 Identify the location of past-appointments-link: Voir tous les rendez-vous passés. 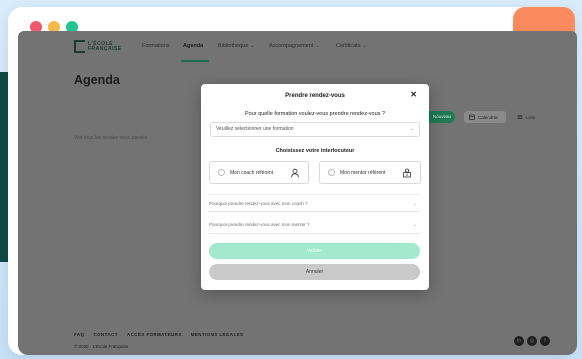
(110, 138).